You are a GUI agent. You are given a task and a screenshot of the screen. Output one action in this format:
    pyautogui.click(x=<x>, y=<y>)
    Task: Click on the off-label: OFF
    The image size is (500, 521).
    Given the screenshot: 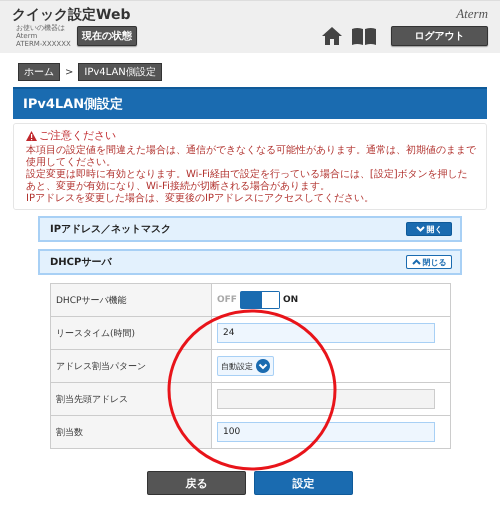 What is the action you would take?
    pyautogui.click(x=227, y=300)
    